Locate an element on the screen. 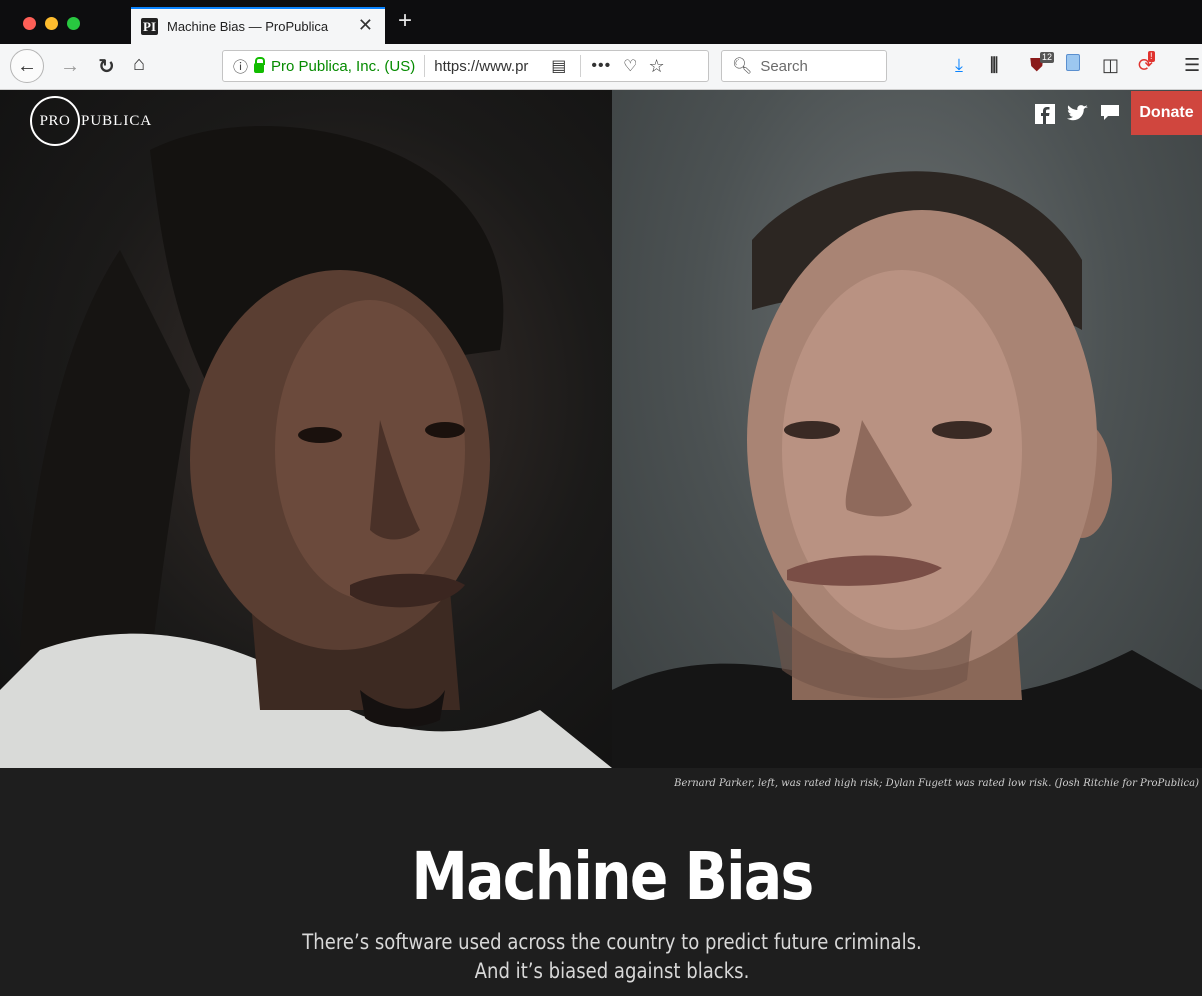 The height and width of the screenshot is (996, 1202). bookmark-star-icon: ☆ is located at coordinates (657, 66).